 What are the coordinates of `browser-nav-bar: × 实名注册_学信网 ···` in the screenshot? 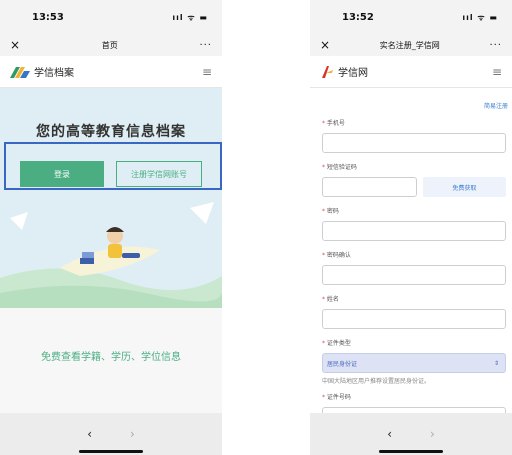 It's located at (411, 45).